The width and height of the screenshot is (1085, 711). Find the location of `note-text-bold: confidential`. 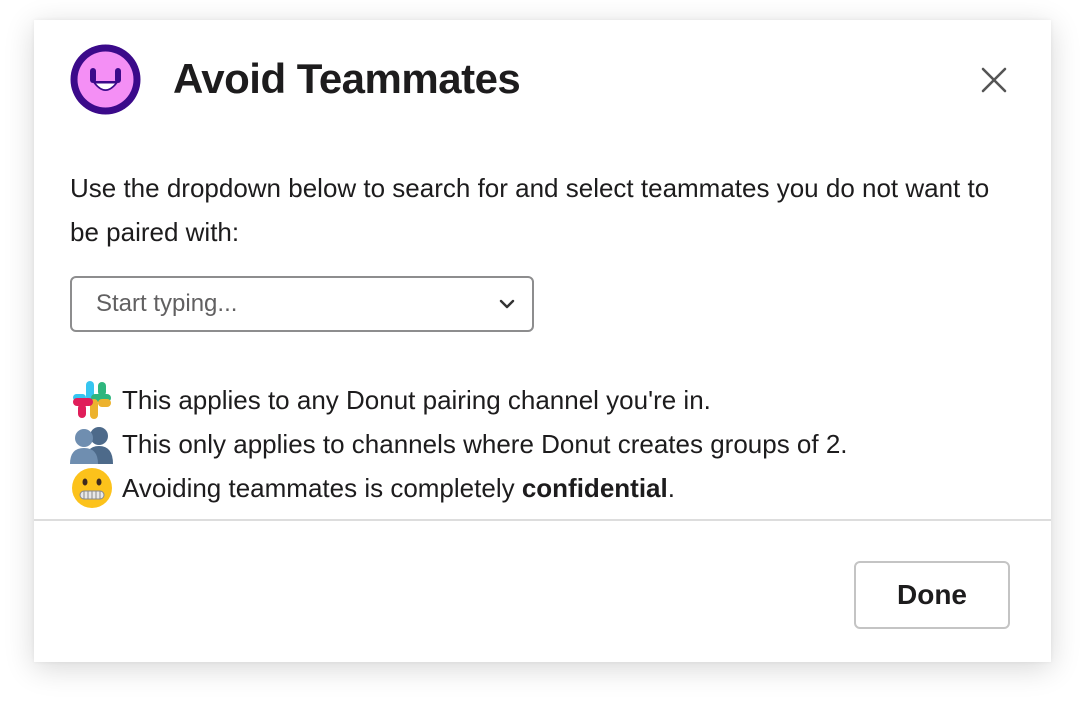

note-text-bold: confidential is located at coordinates (594, 487).